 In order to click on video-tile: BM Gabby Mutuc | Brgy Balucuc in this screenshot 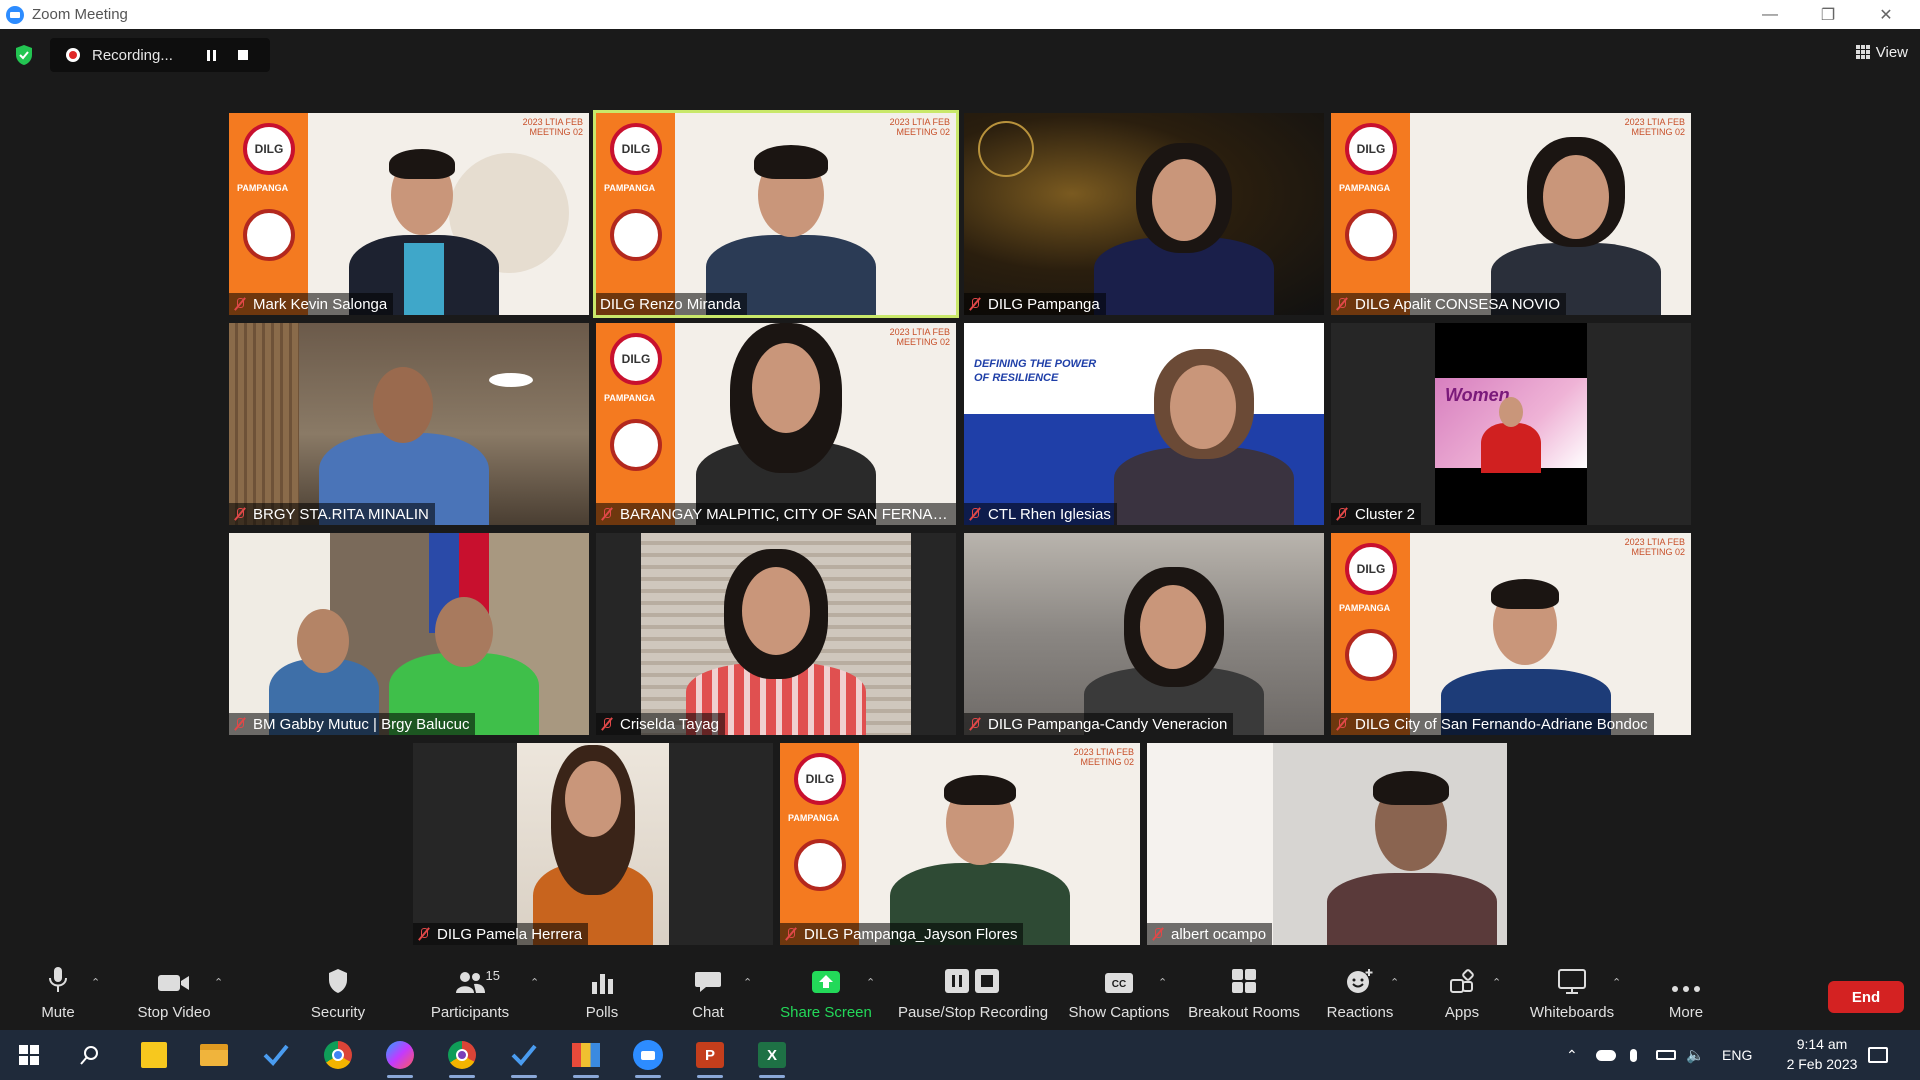, I will do `click(409, 634)`.